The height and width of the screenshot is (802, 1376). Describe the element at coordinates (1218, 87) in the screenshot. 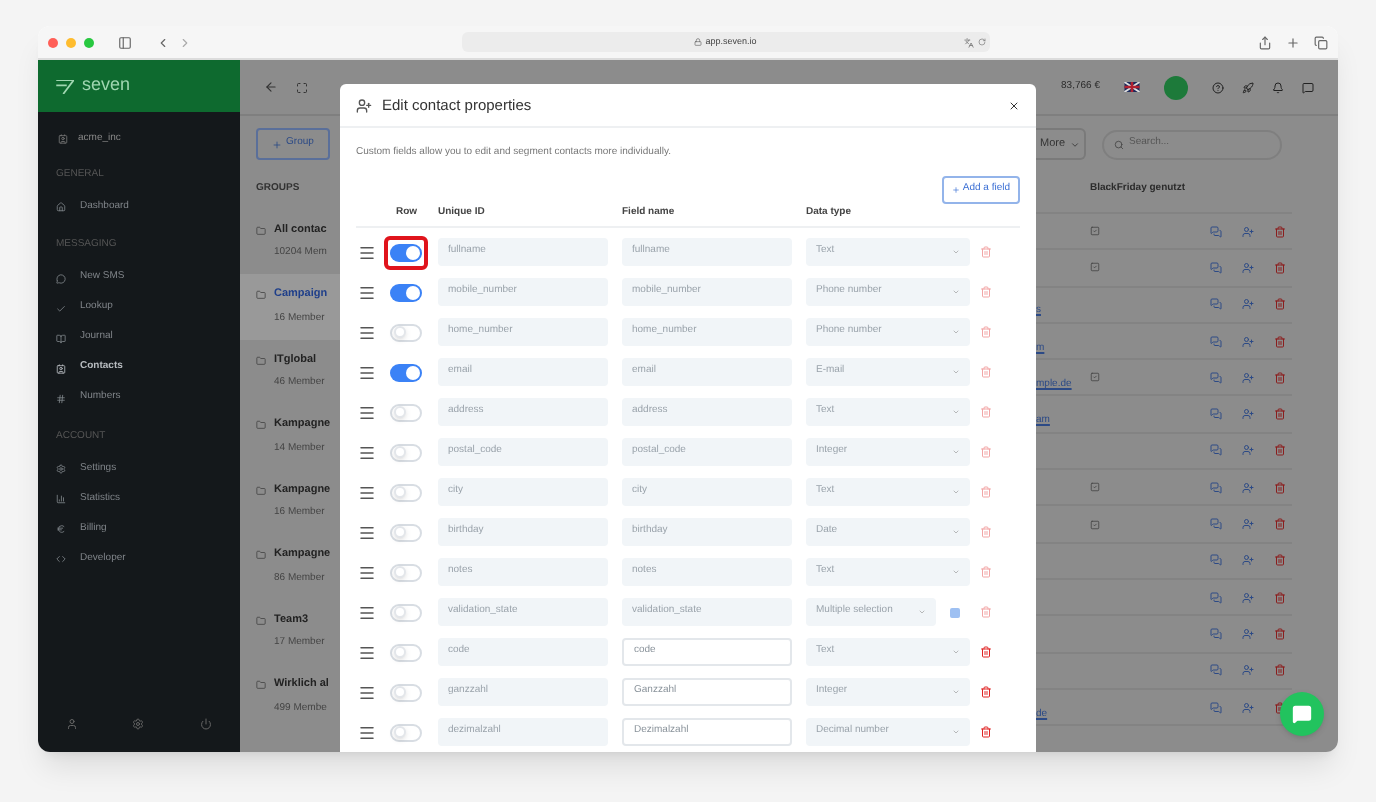

I see `help-icon` at that location.